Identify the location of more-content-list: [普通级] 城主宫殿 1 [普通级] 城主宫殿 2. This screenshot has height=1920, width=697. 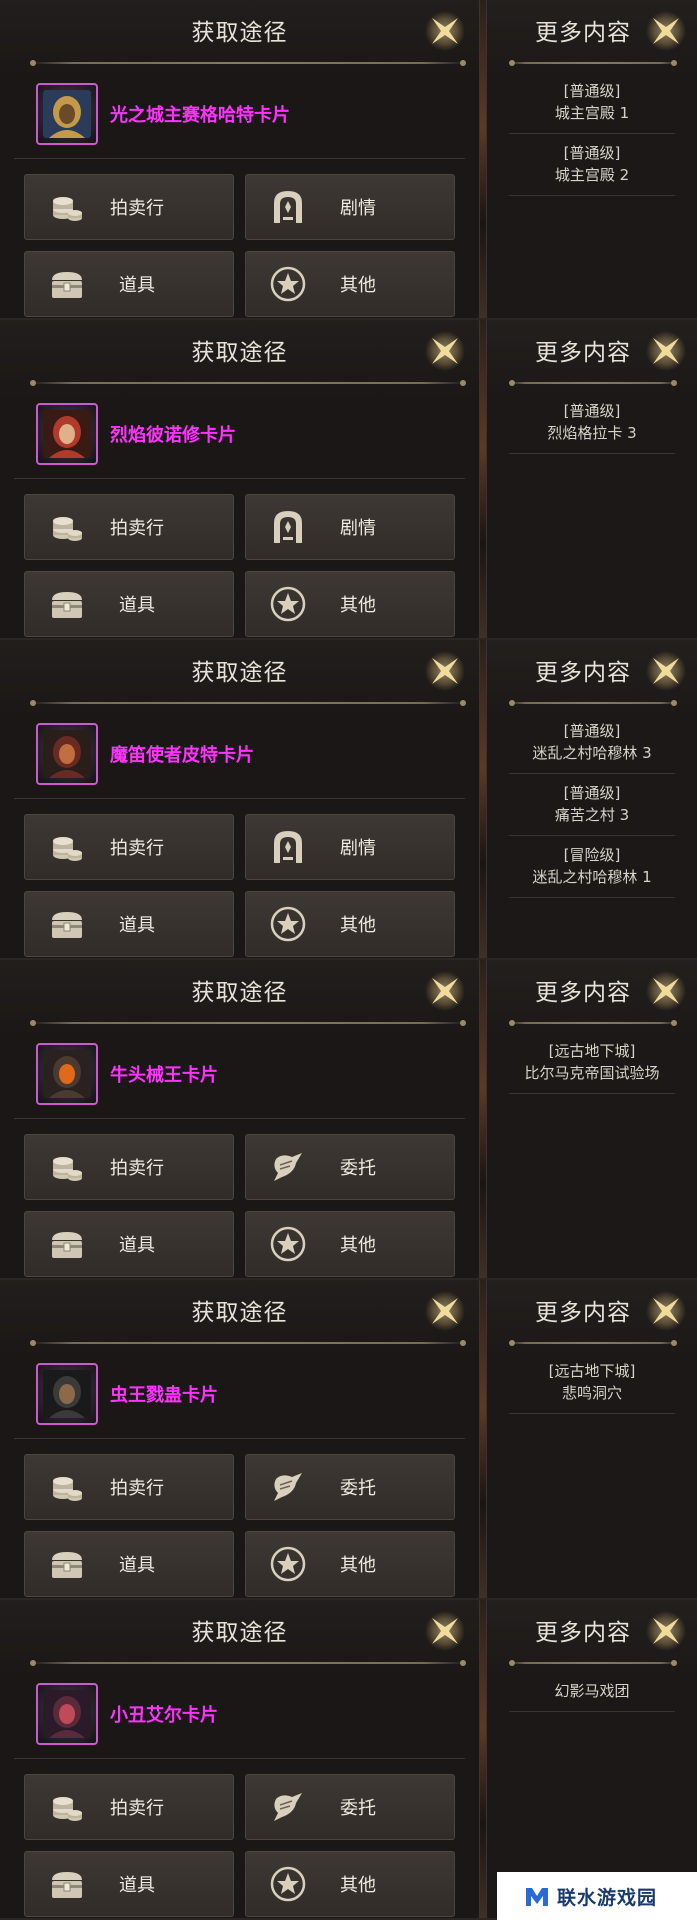
(592, 134).